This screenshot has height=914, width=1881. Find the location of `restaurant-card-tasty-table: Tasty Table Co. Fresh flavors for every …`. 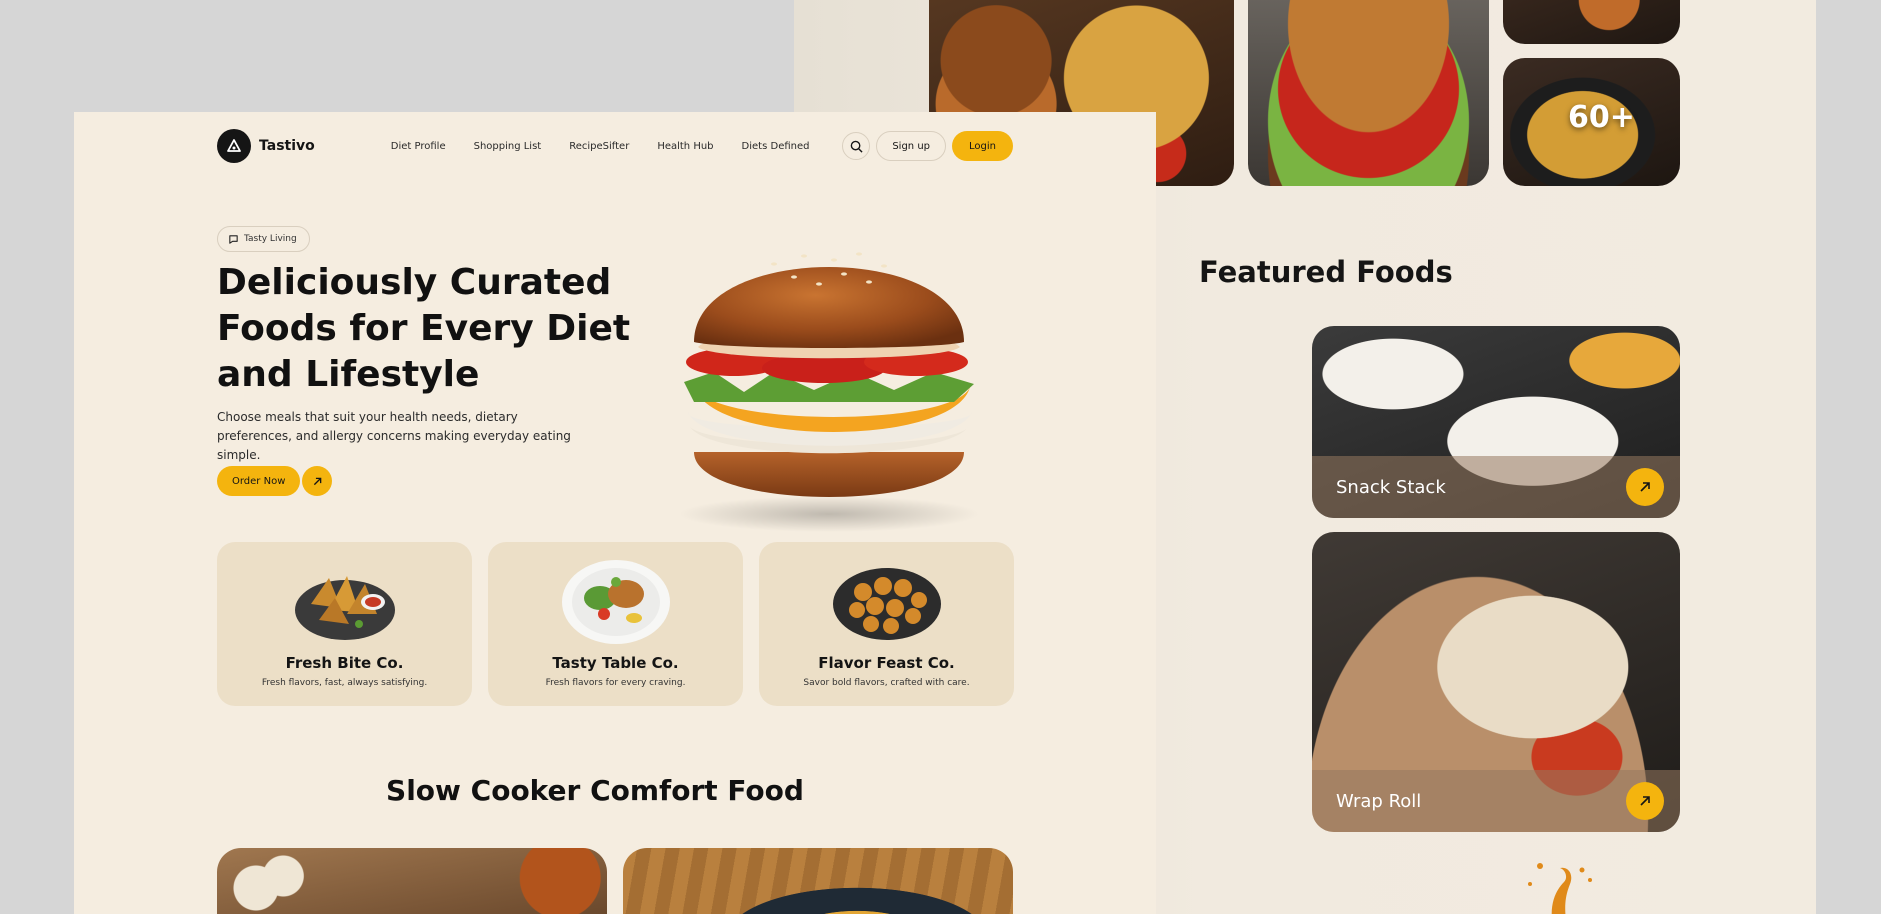

restaurant-card-tasty-table: Tasty Table Co. Fresh flavors for every … is located at coordinates (615, 624).